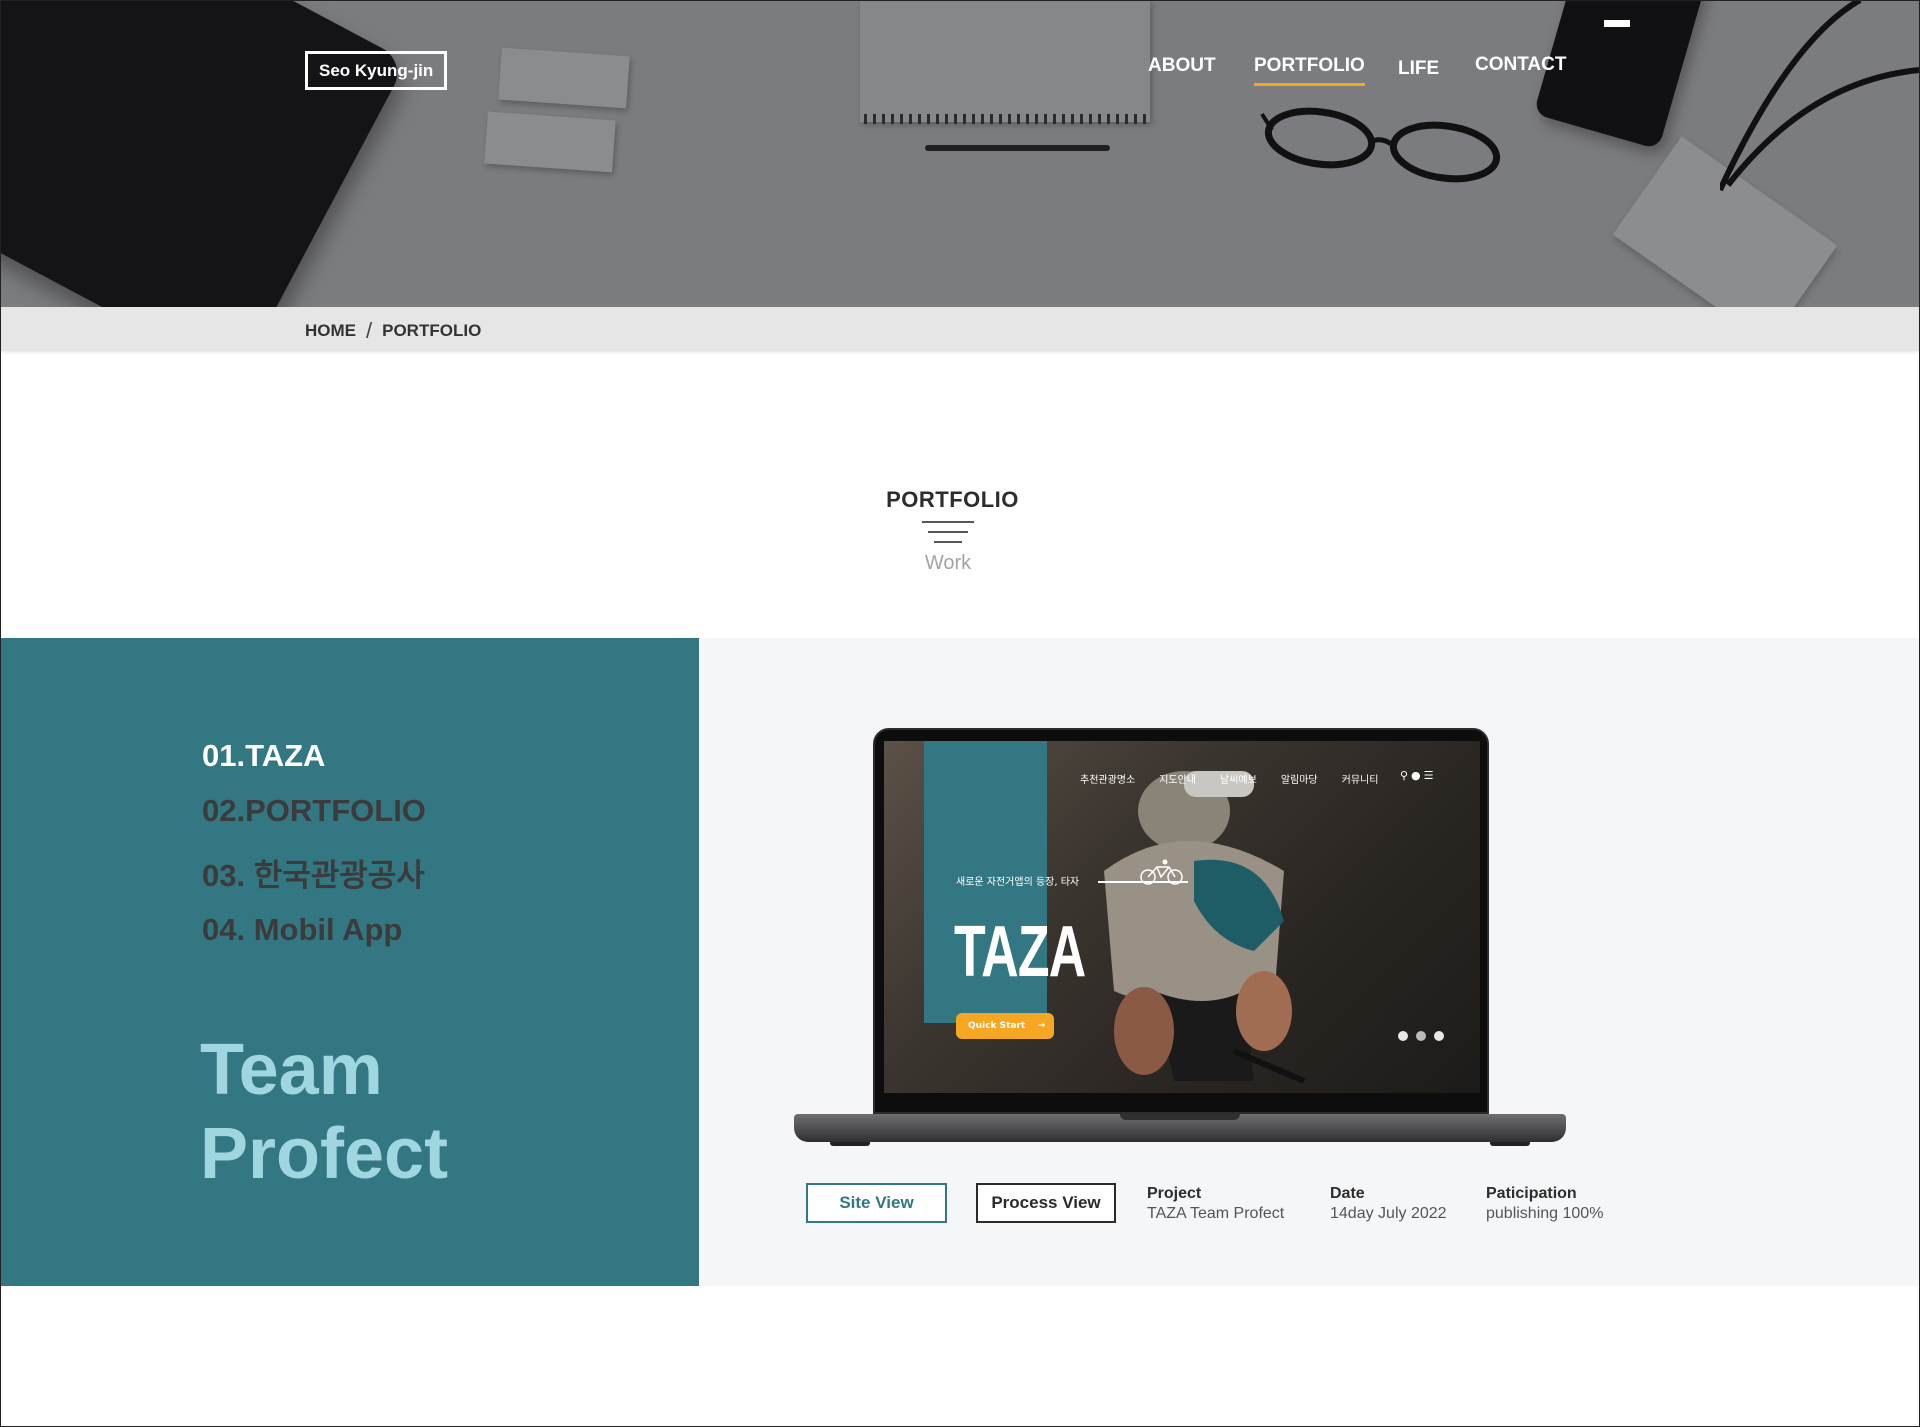 Image resolution: width=1920 pixels, height=1427 pixels. What do you see at coordinates (314, 811) in the screenshot?
I see `project-item-portfolio: 02.PORTFOLIO` at bounding box center [314, 811].